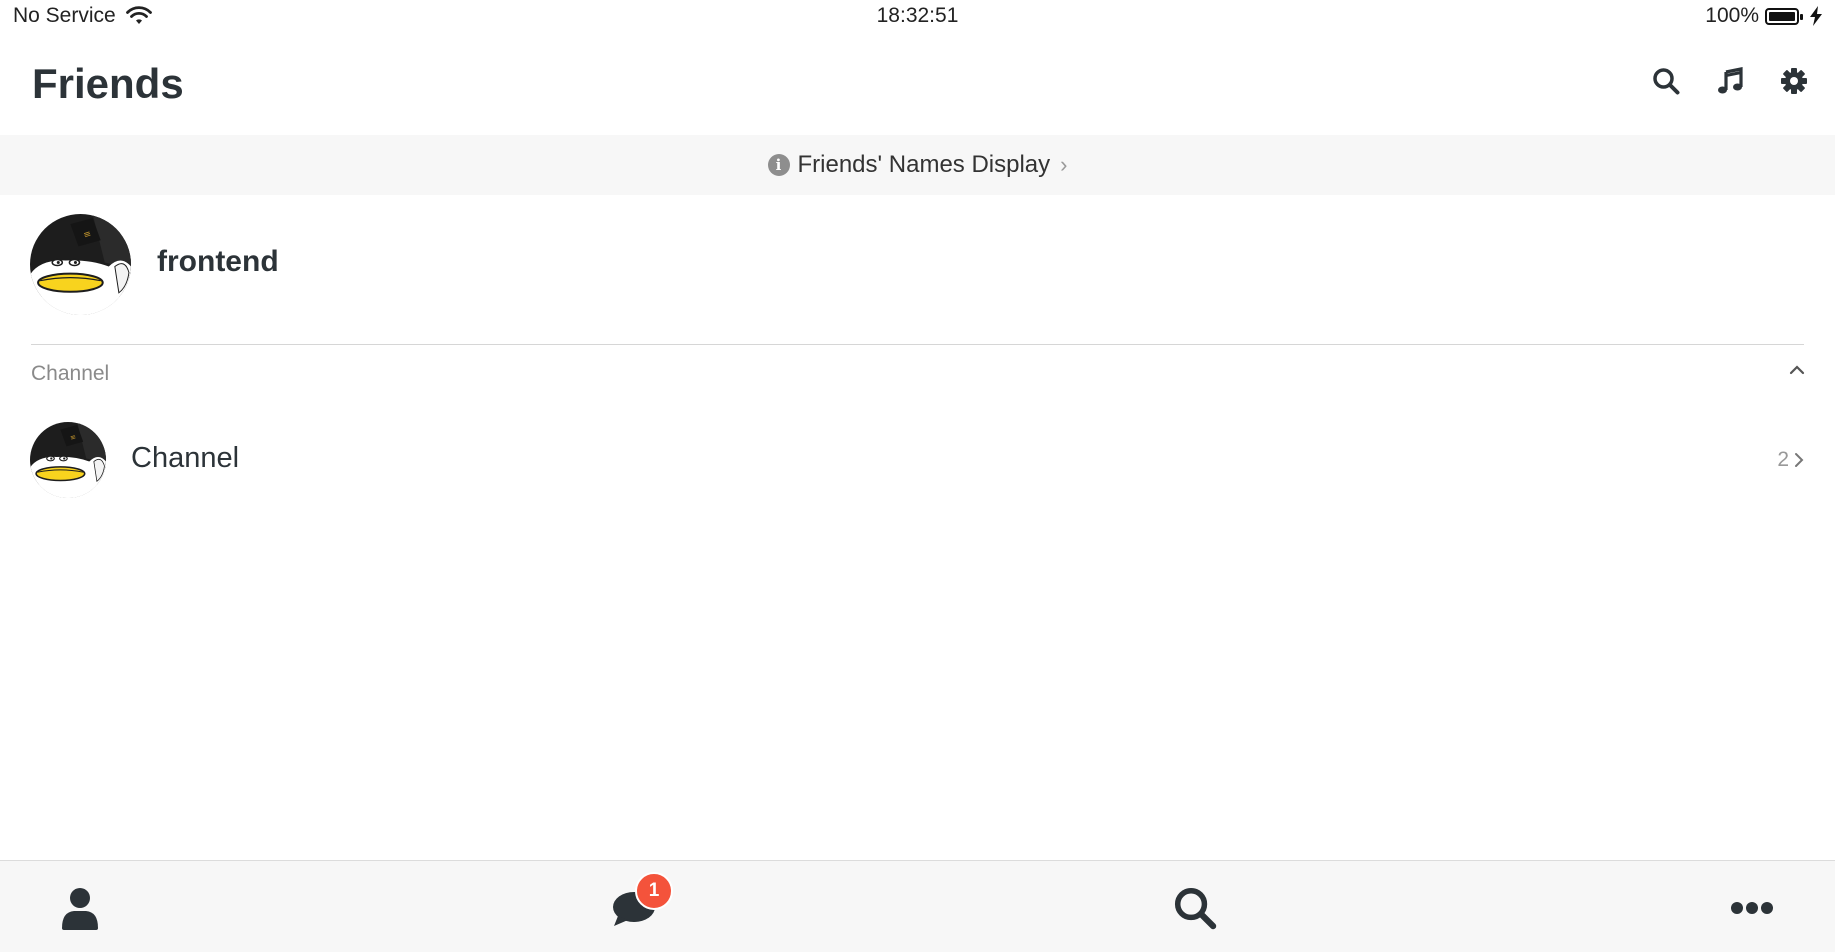  Describe the element at coordinates (924, 164) in the screenshot. I see `names-display-label: Friends' Names Display` at that location.